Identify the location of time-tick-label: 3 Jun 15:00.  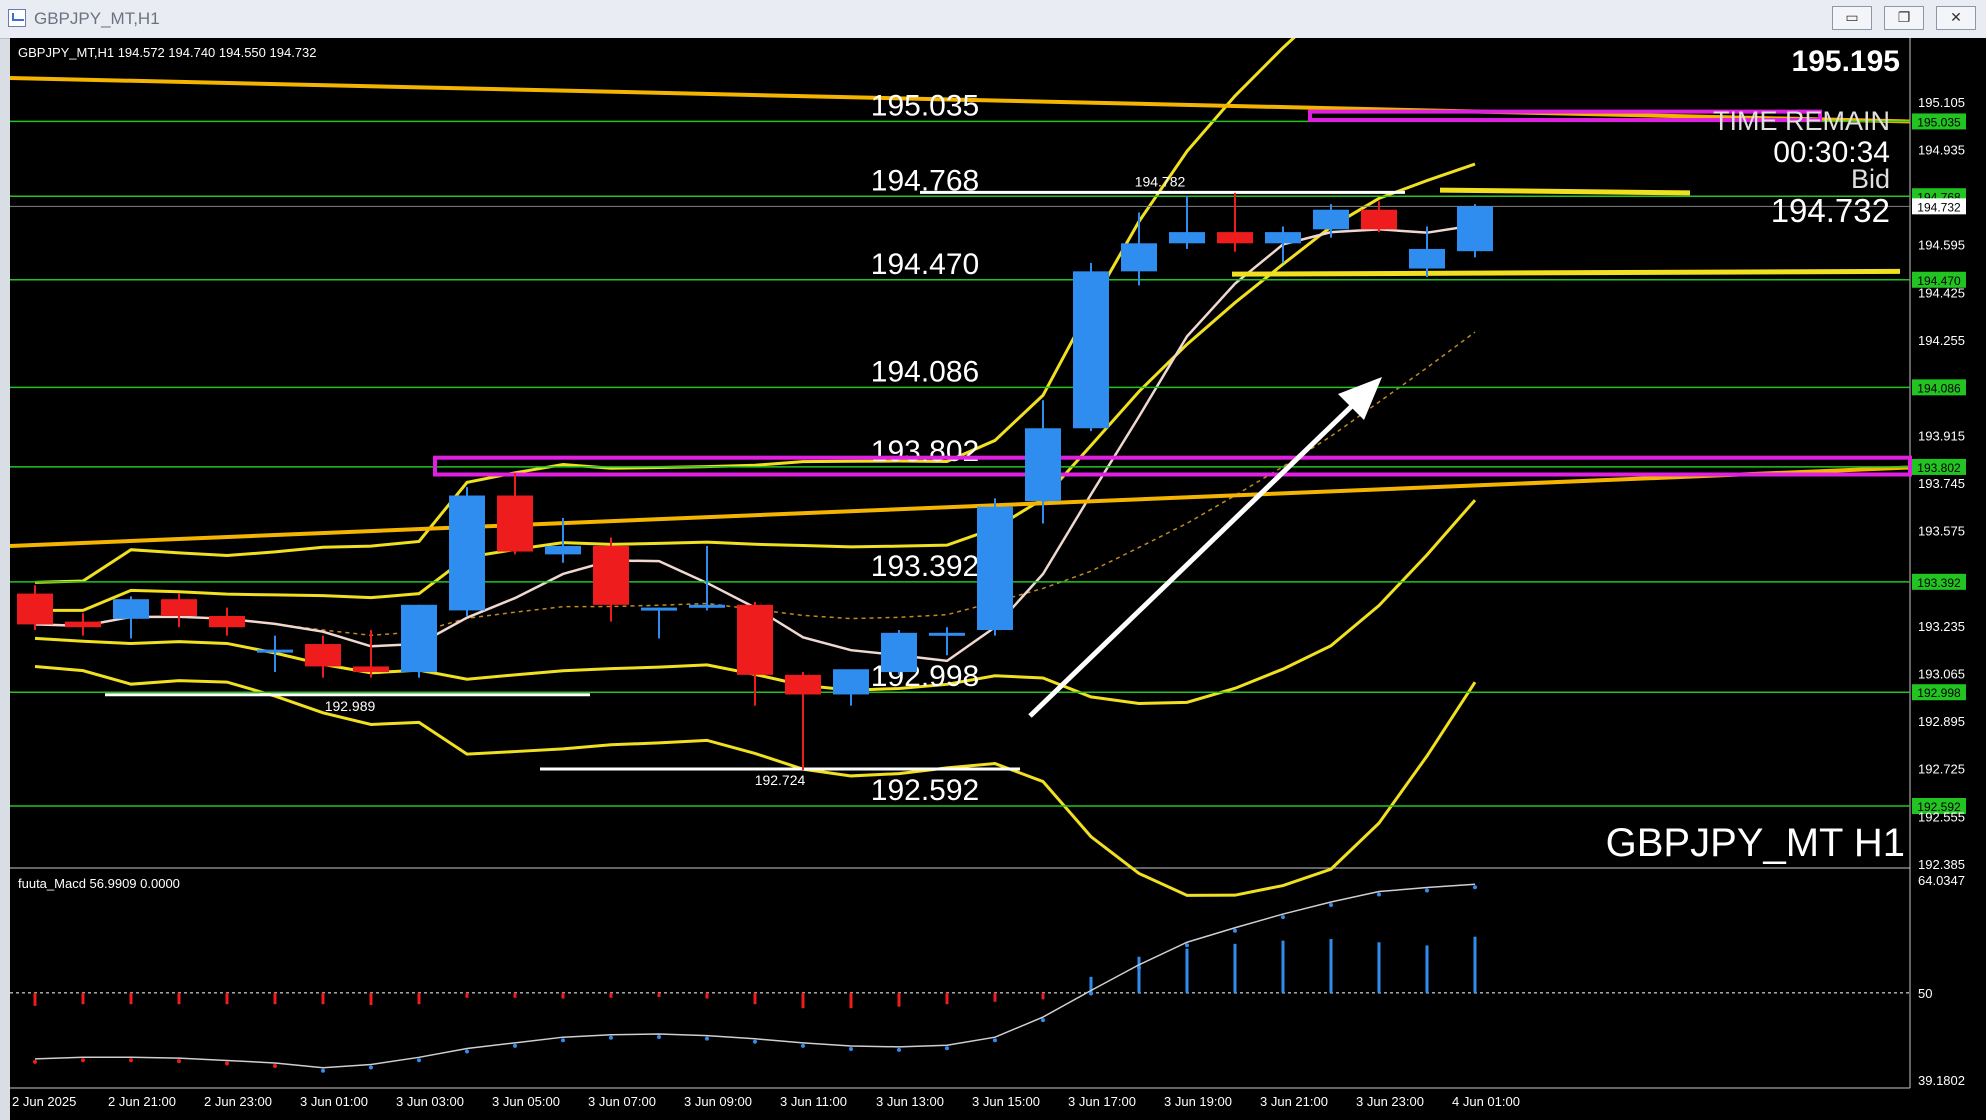
(1006, 1101).